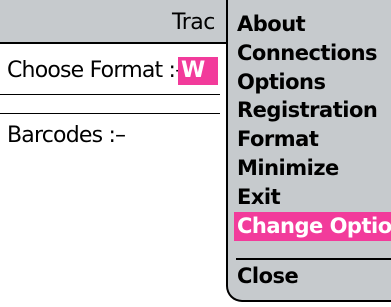 This screenshot has height=307, width=391. What do you see at coordinates (271, 24) in the screenshot?
I see `menu-item-about: About` at bounding box center [271, 24].